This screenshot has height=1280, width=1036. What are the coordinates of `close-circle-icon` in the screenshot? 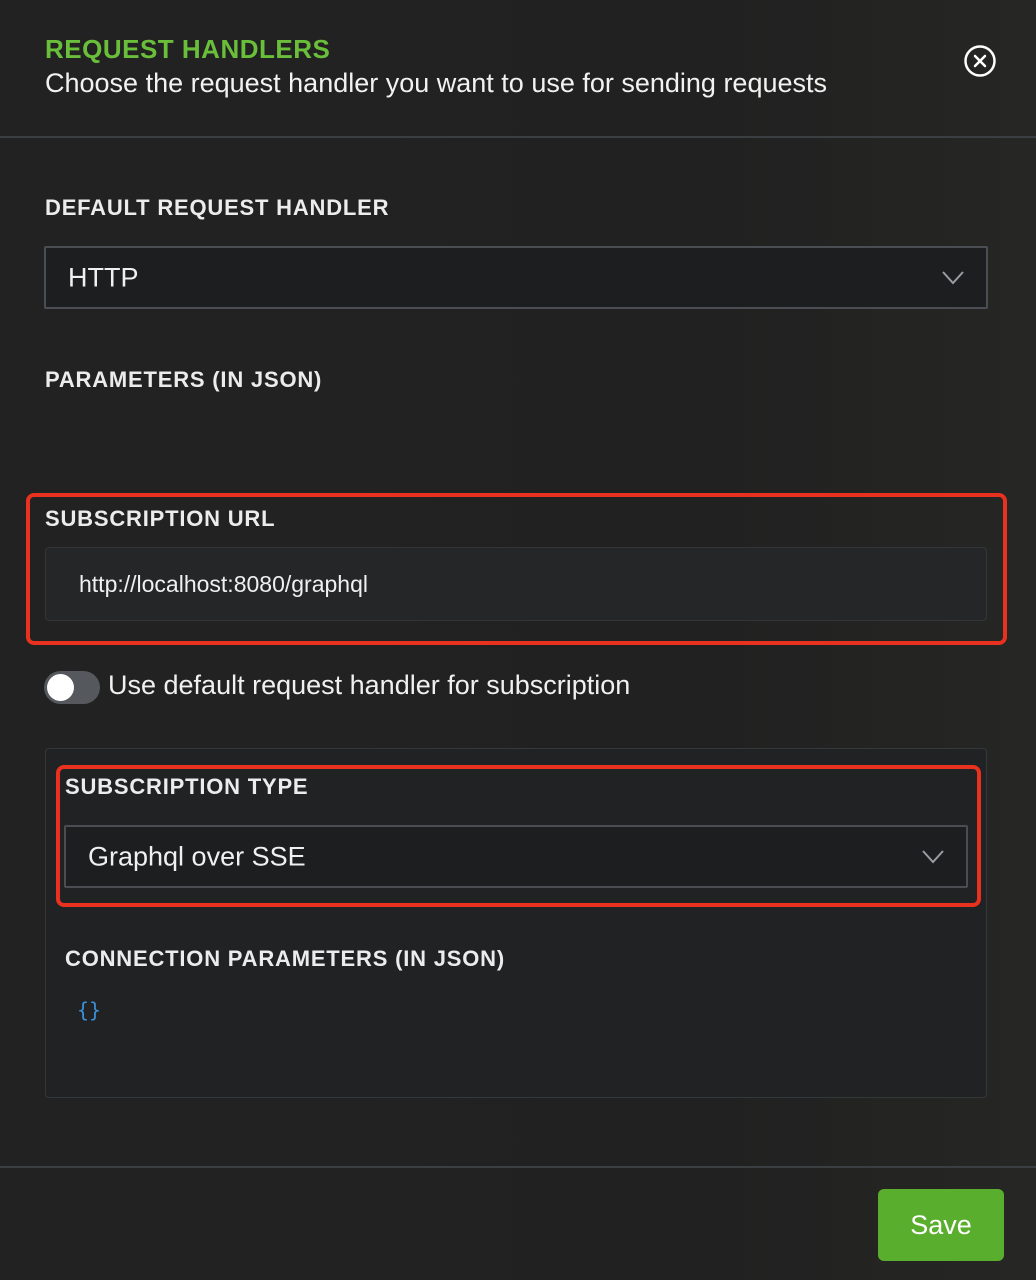 It's located at (980, 61).